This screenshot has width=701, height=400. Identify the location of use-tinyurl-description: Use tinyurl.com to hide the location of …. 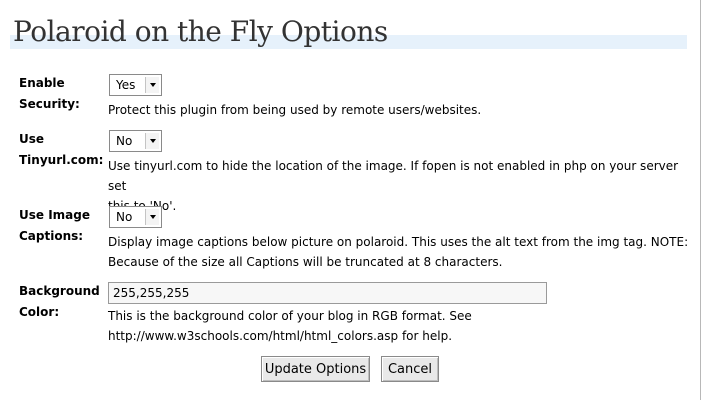
(393, 186).